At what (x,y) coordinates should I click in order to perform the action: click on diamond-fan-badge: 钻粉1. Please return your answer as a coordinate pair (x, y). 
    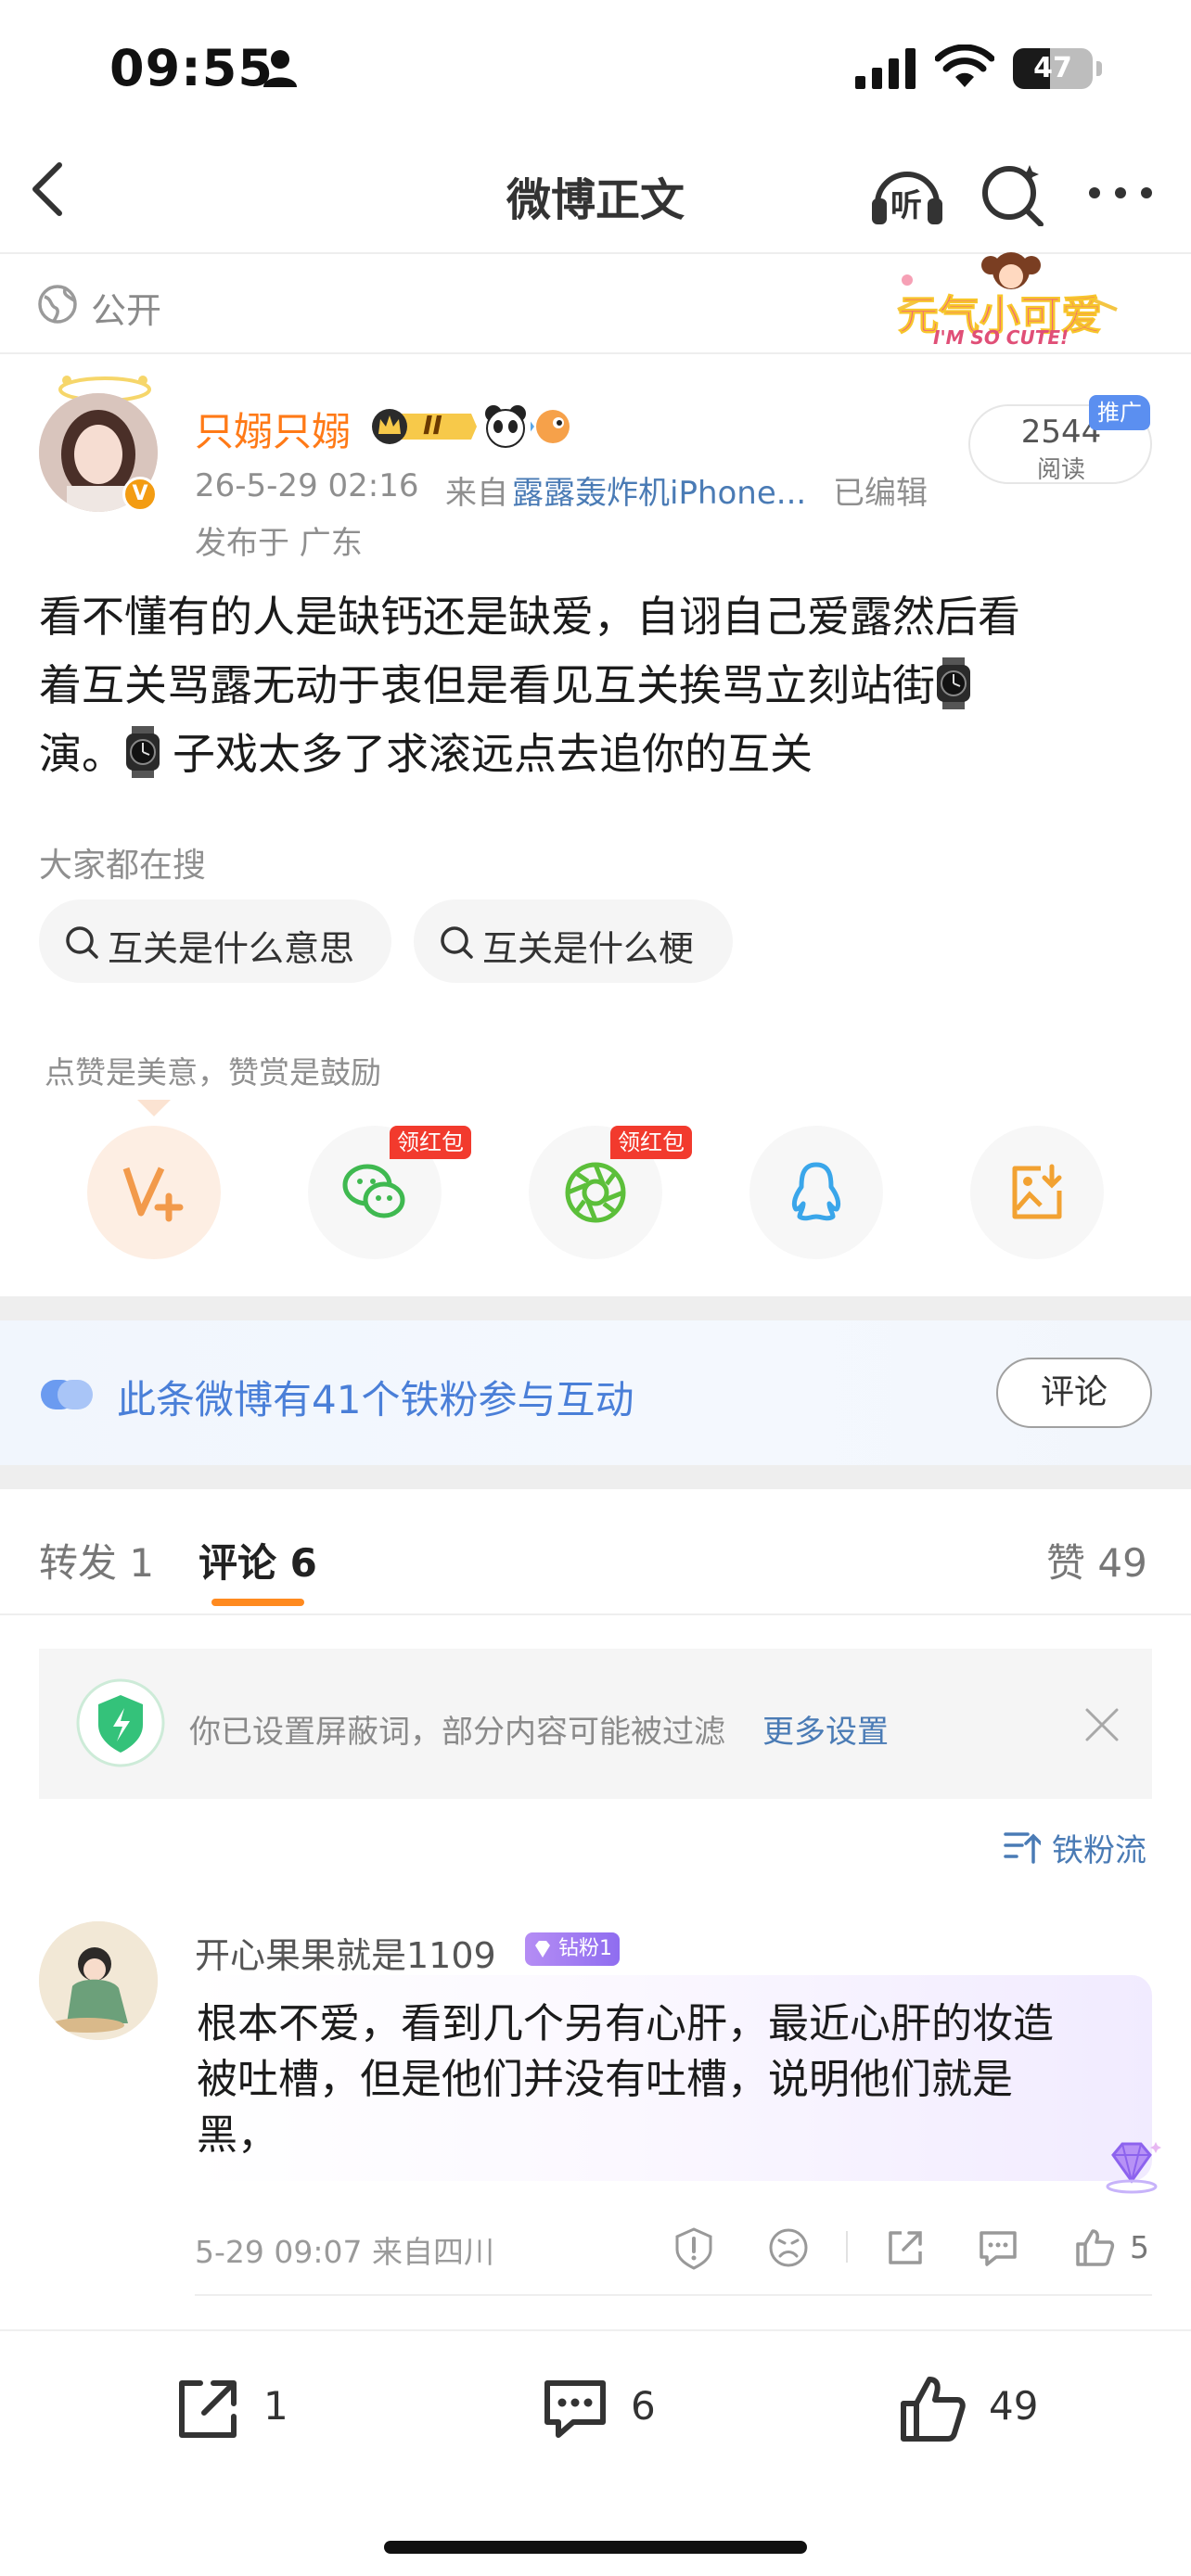
    Looking at the image, I should click on (572, 1949).